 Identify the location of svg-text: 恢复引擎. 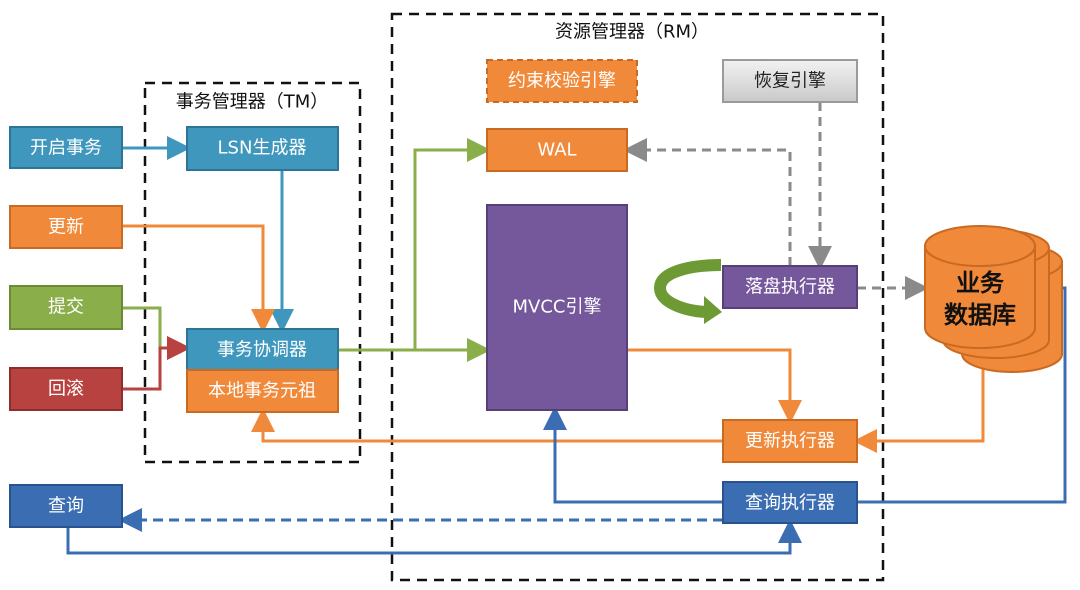
(790, 81).